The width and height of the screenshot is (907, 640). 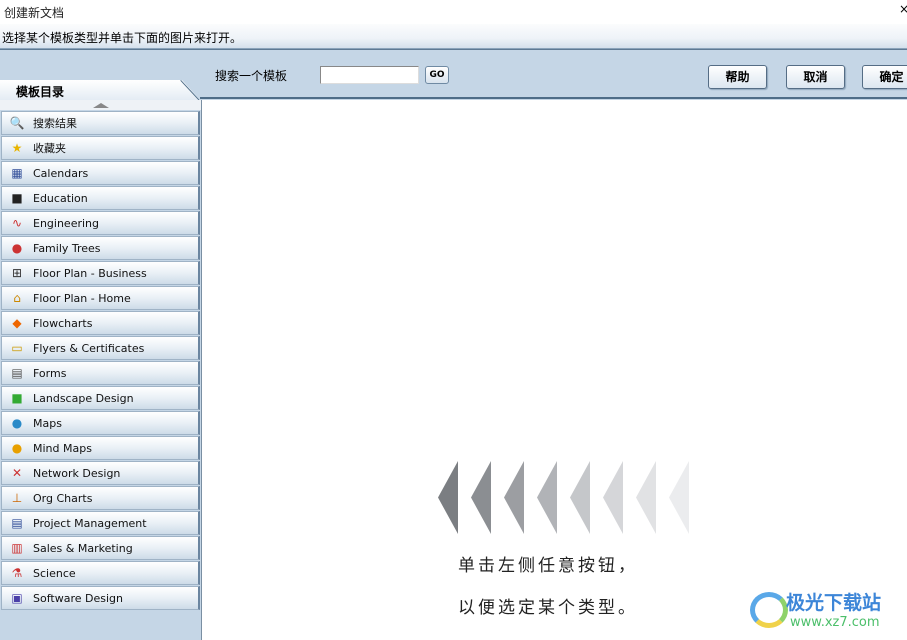 What do you see at coordinates (17, 198) in the screenshot?
I see `blackboard-icon: ■` at bounding box center [17, 198].